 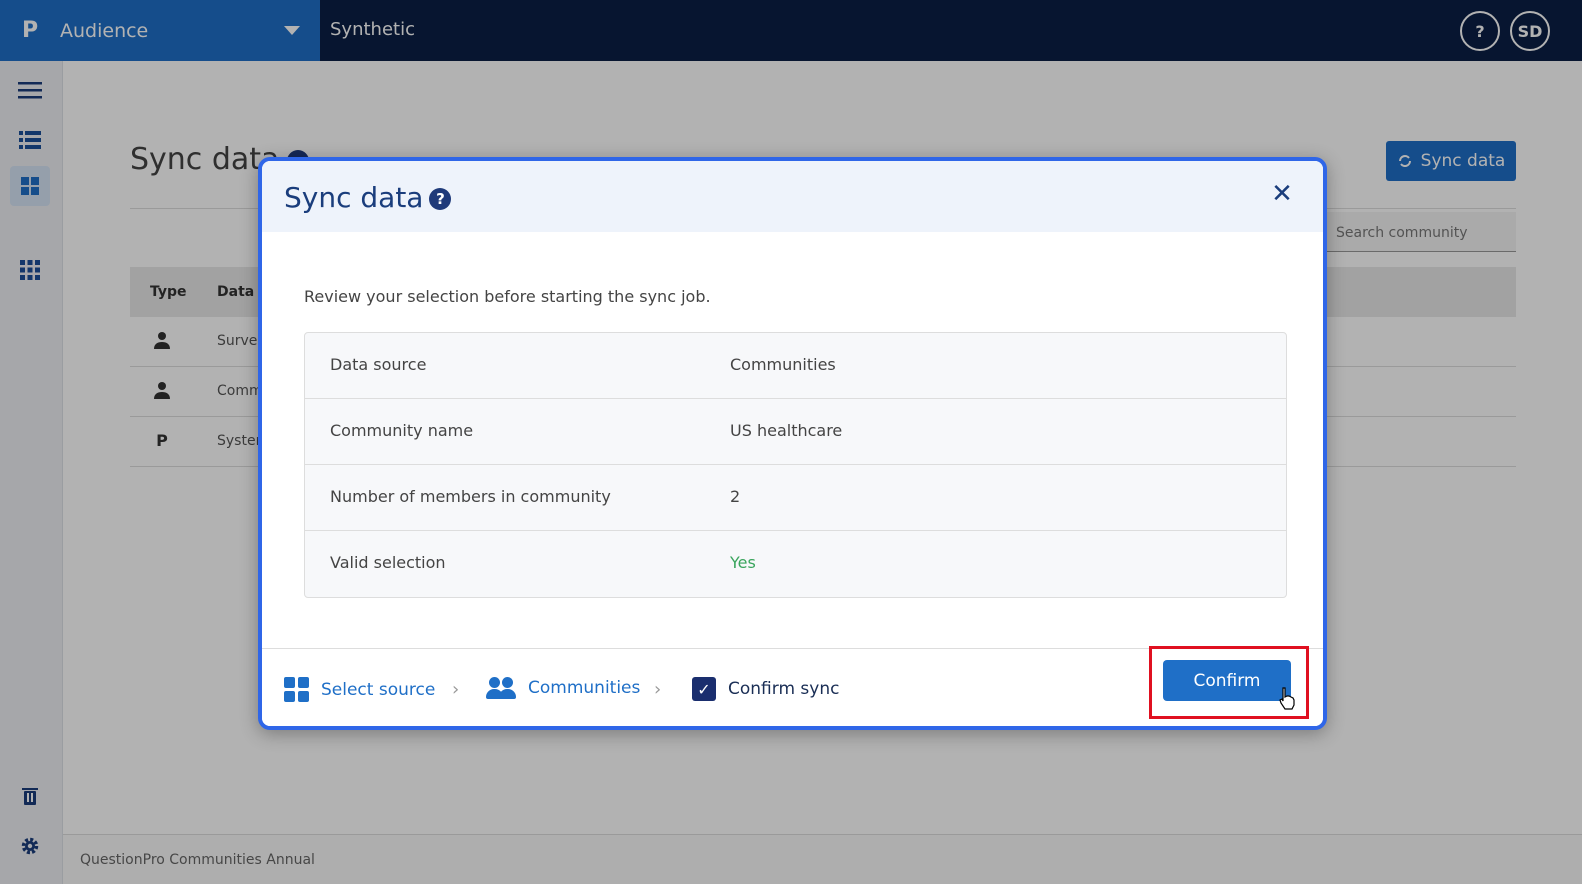 I want to click on summary-value: US healthcare, so click(x=786, y=430).